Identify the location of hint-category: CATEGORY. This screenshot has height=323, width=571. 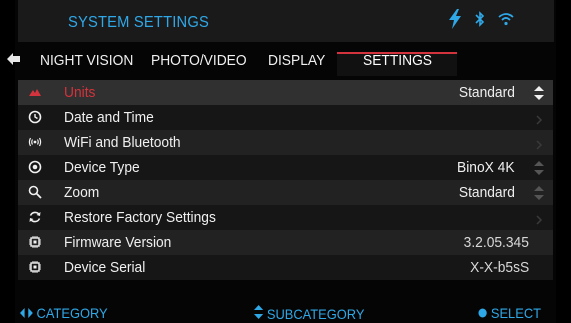
(64, 313).